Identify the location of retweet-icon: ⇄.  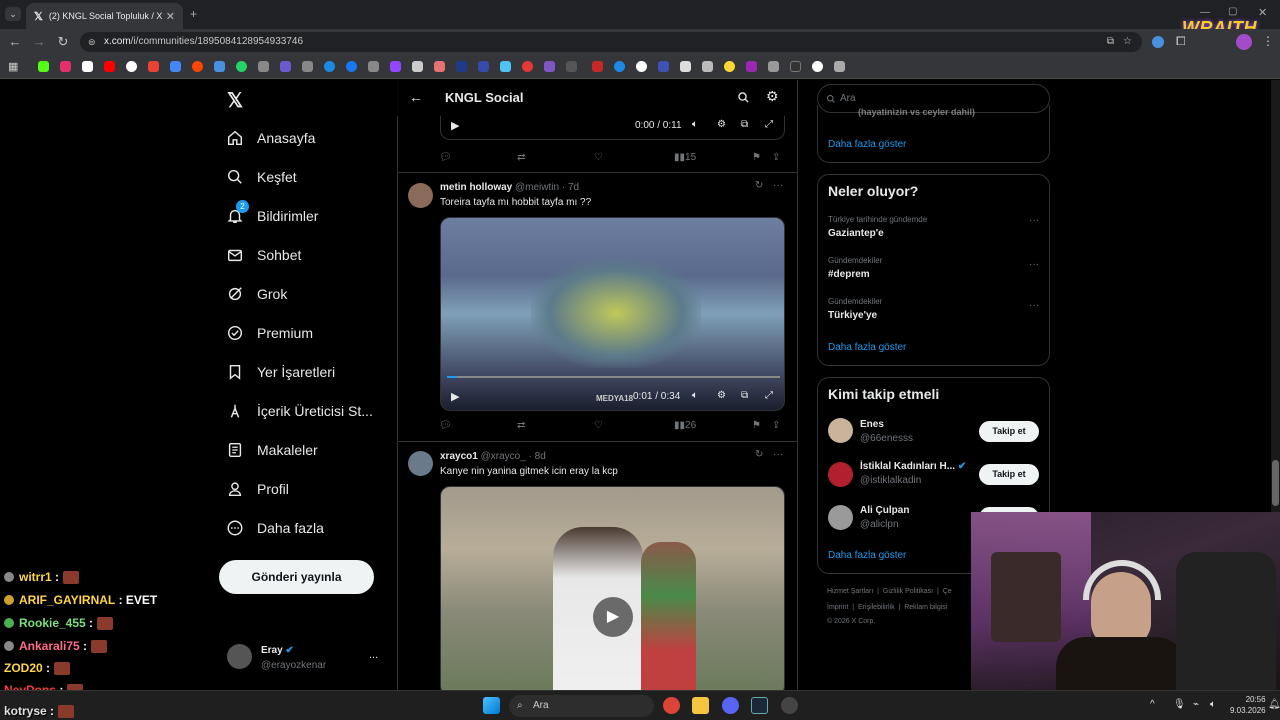
(521, 157).